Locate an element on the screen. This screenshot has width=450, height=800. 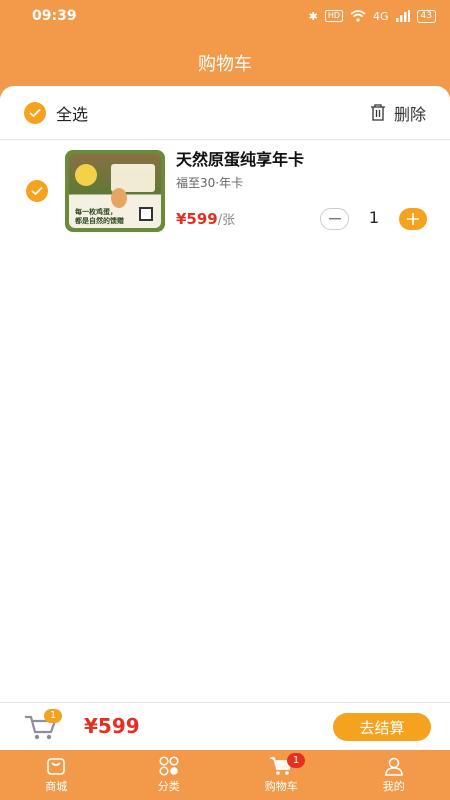
tab-category-label: 分类 is located at coordinates (168, 786).